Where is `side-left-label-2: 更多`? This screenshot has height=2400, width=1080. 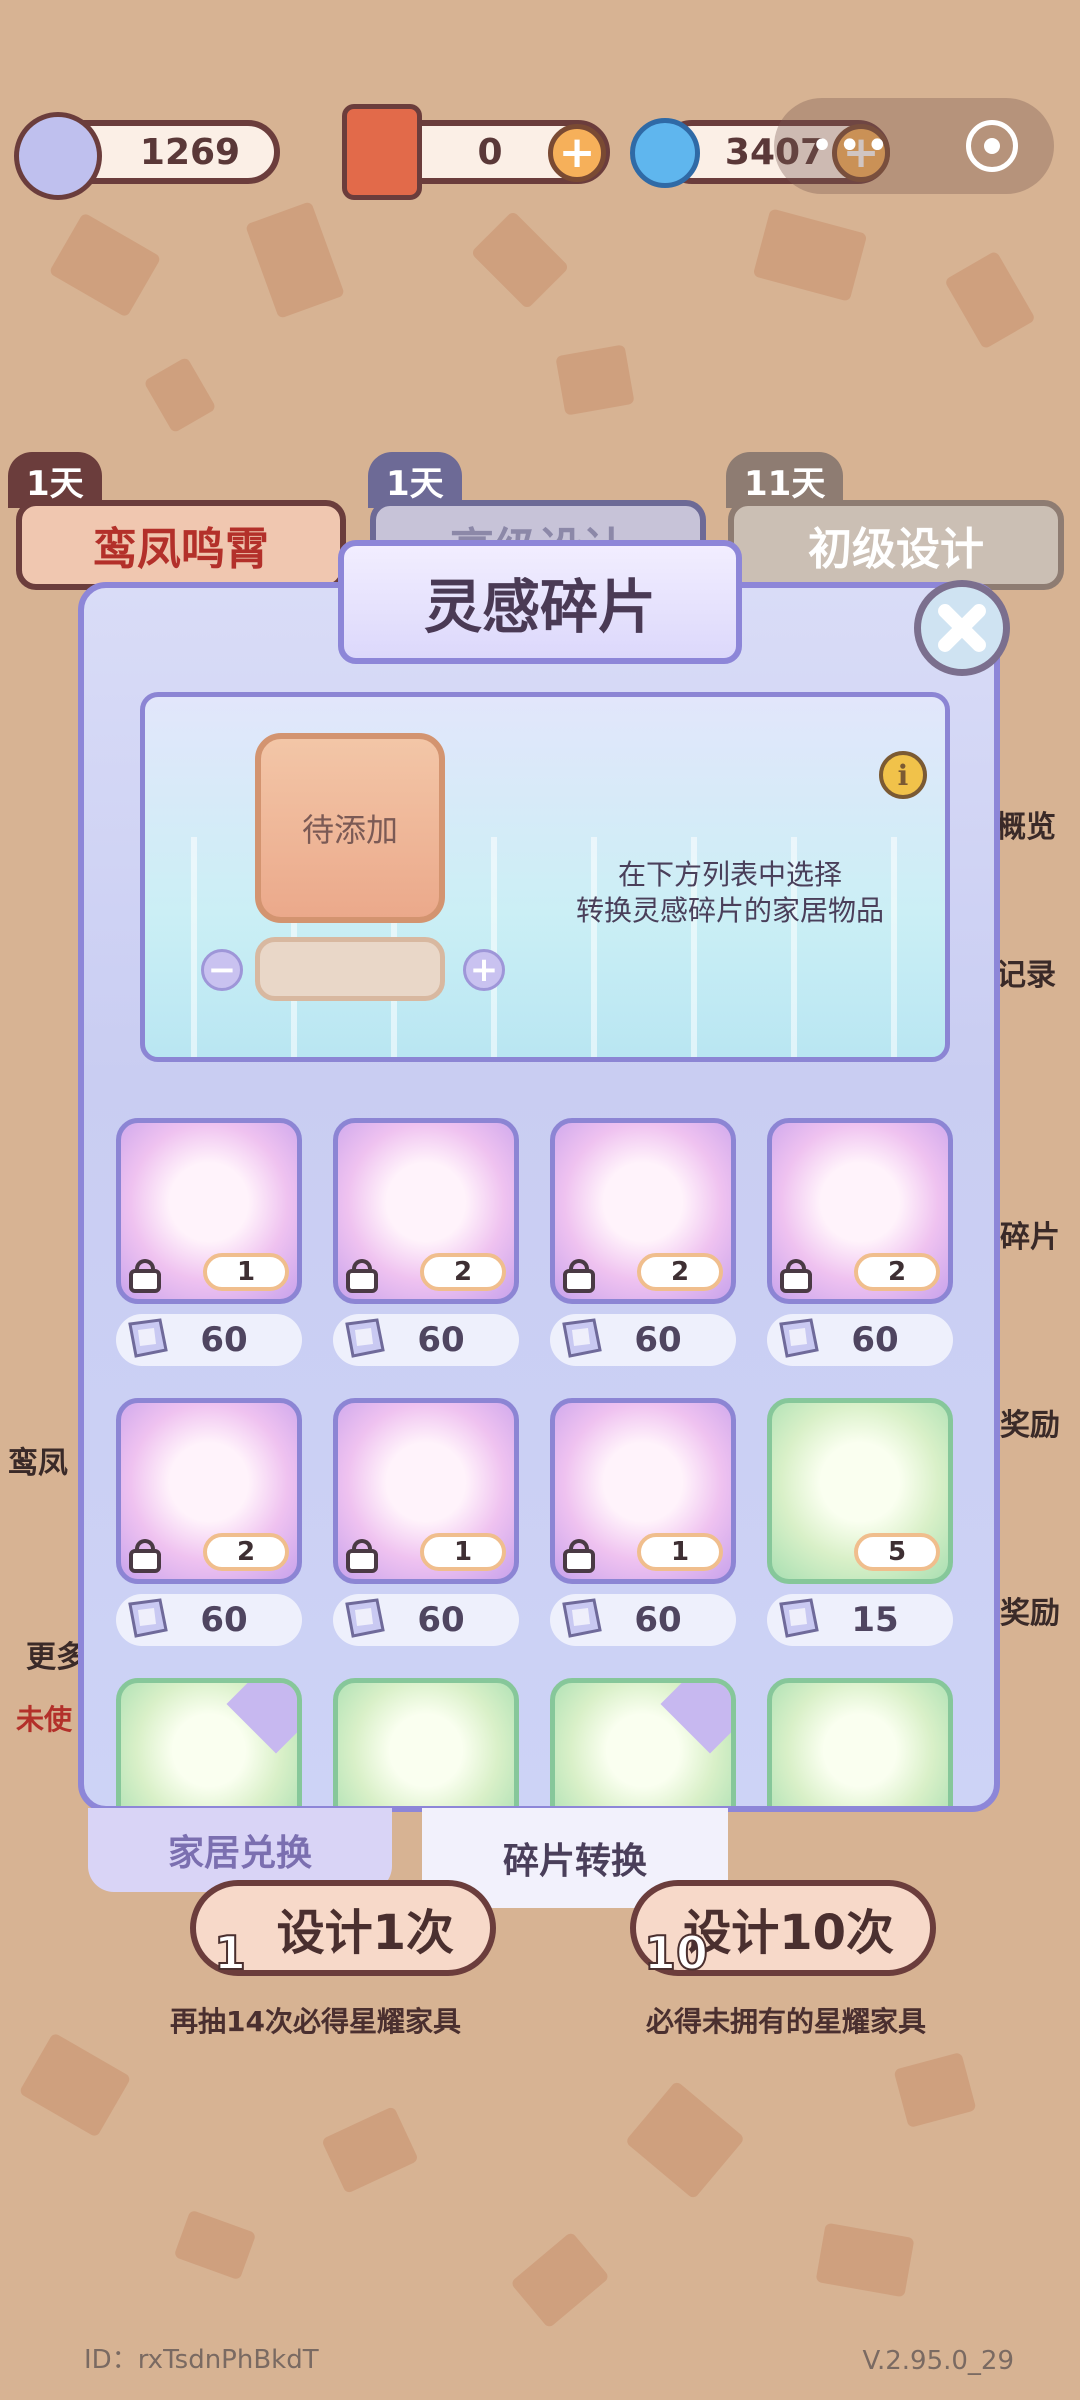 side-left-label-2: 更多 is located at coordinates (56, 1654).